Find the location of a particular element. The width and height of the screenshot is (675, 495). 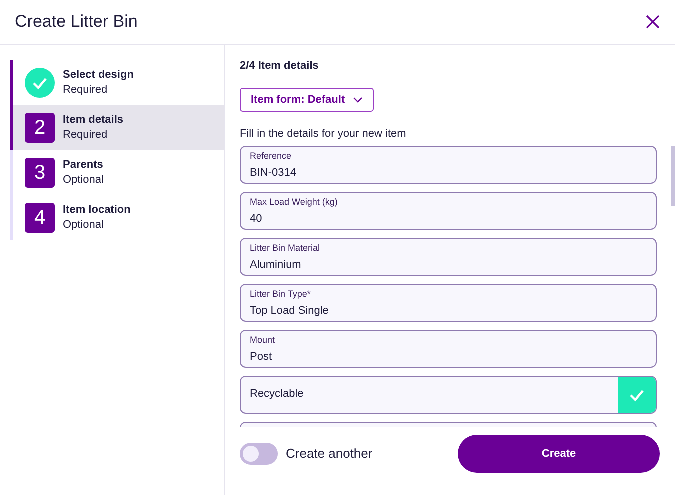

check-circle-icon is located at coordinates (40, 83).